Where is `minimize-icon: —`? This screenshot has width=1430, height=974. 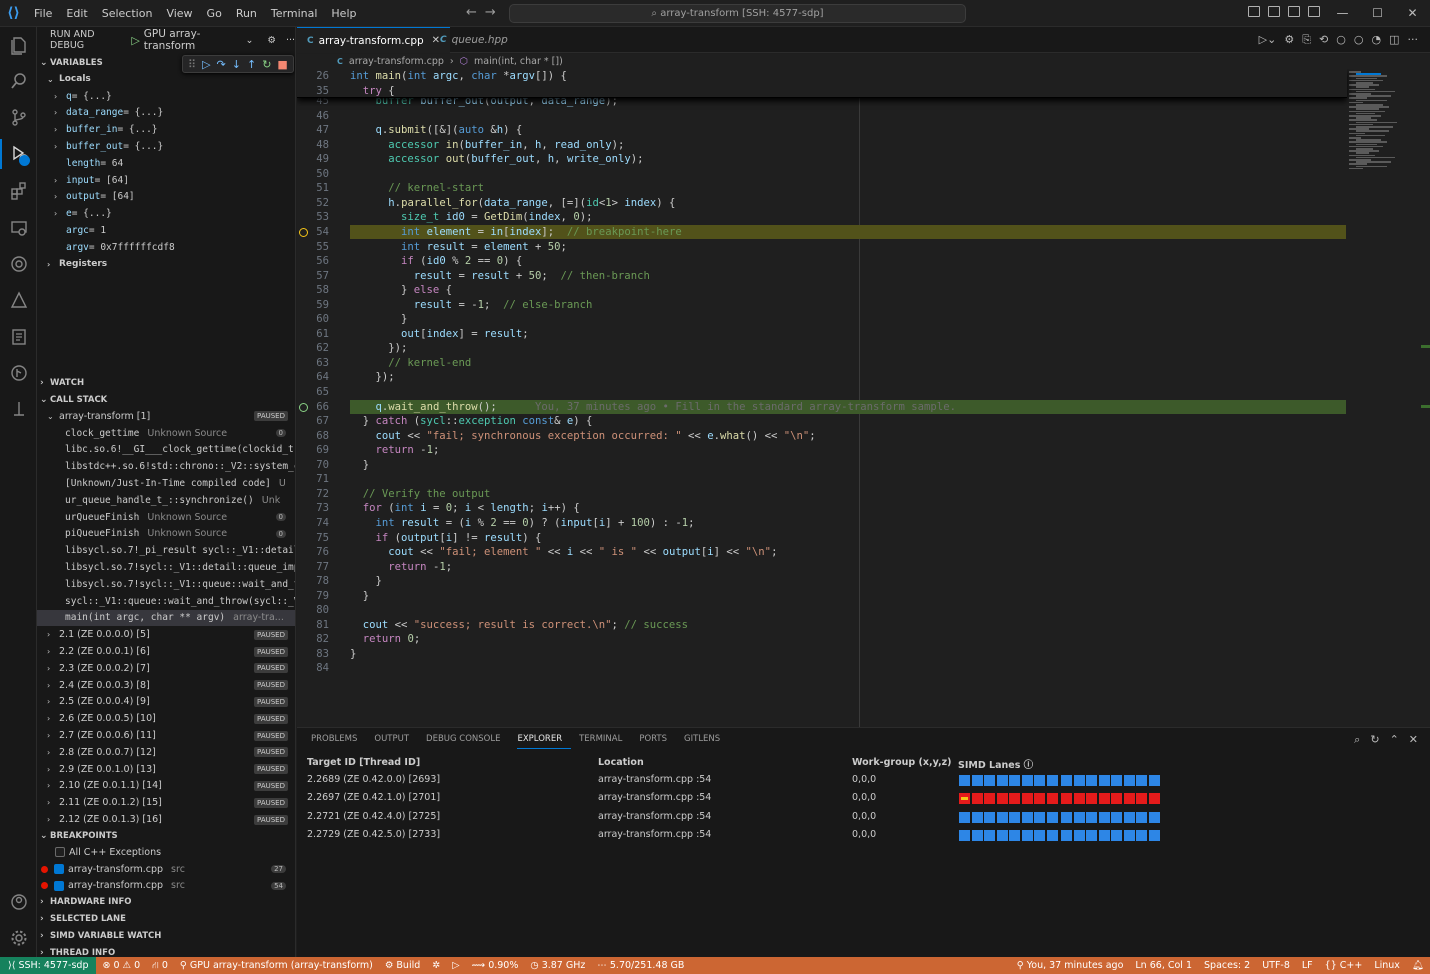 minimize-icon: — is located at coordinates (1342, 13).